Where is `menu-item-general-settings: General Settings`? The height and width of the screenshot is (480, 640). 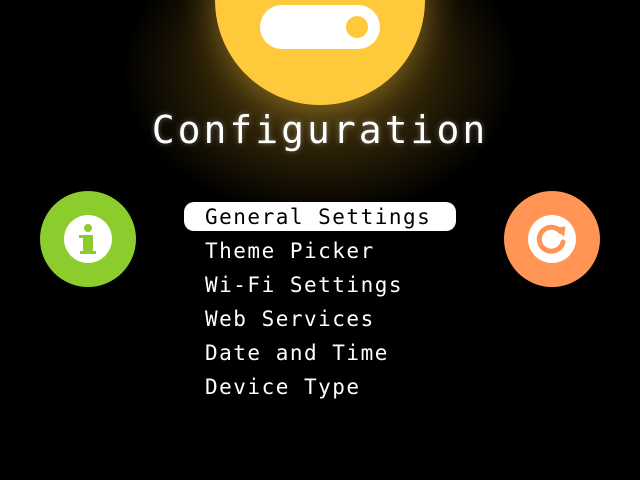 menu-item-general-settings: General Settings is located at coordinates (320, 219).